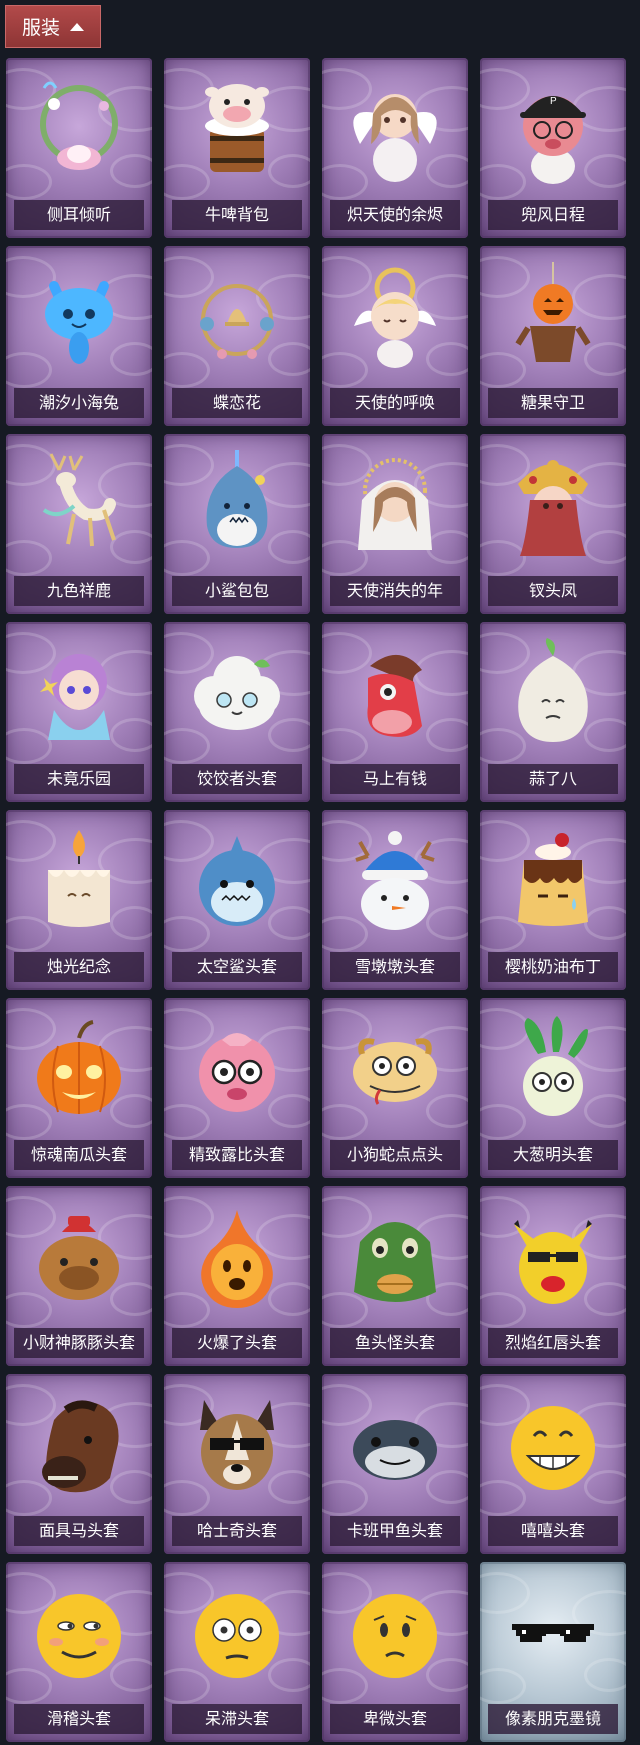 The image size is (640, 1745). Describe the element at coordinates (395, 1445) in the screenshot. I see `grey-fish-head-icon` at that location.